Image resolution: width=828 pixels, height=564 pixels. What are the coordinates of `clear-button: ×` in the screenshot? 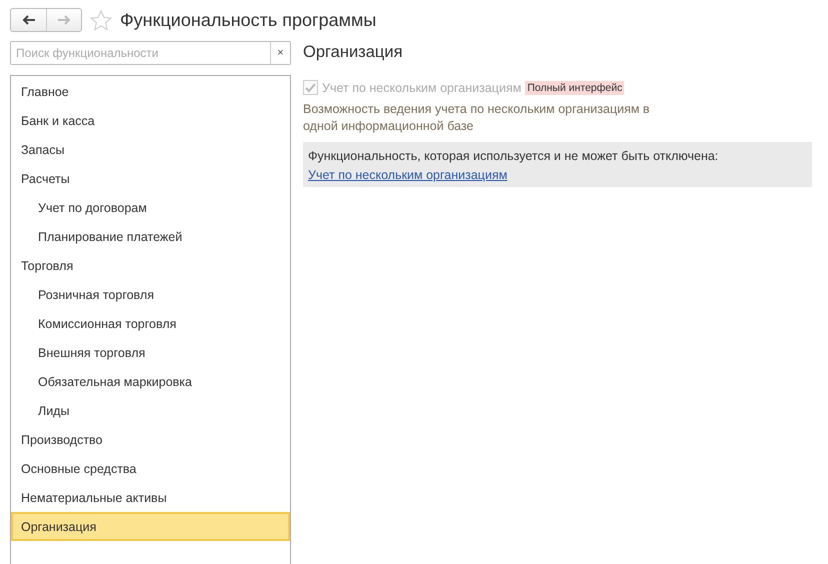 It's located at (280, 53).